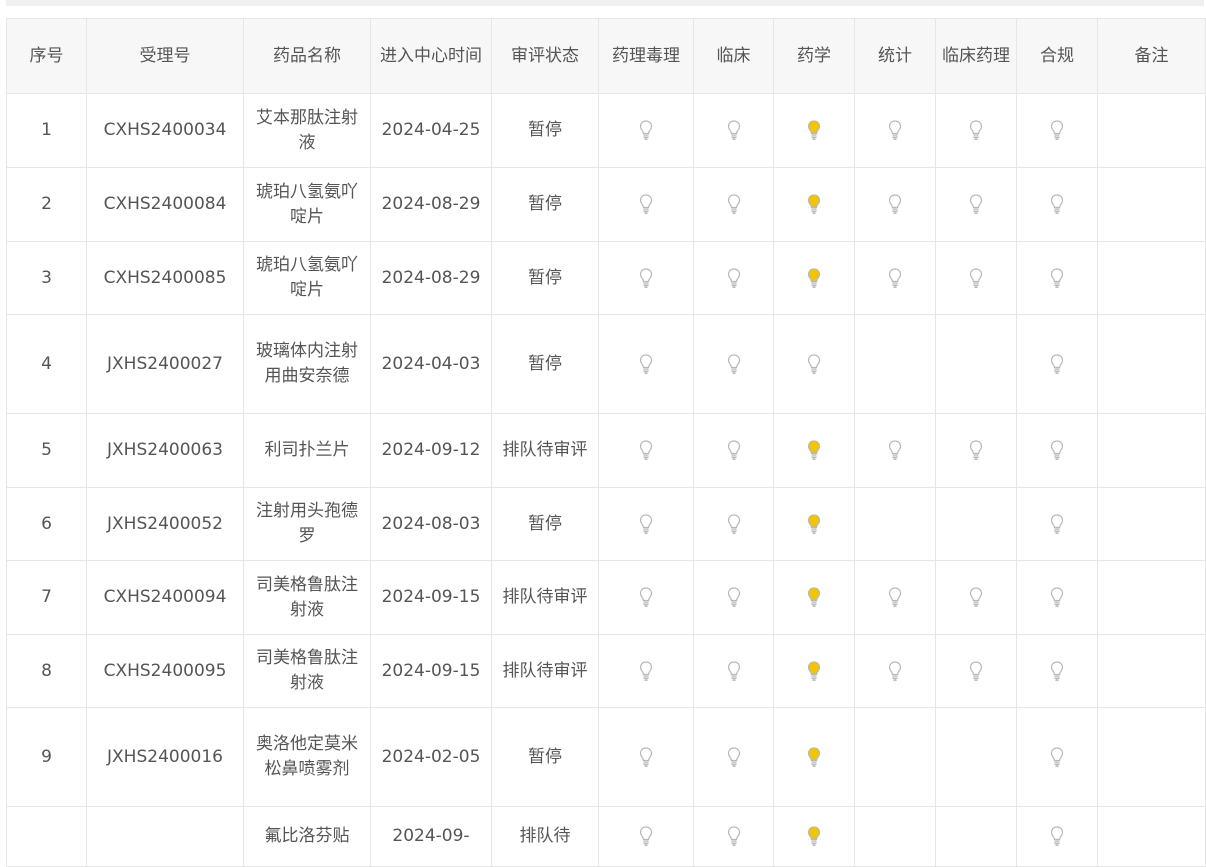  I want to click on col-clinical-header: 临床, so click(733, 56).